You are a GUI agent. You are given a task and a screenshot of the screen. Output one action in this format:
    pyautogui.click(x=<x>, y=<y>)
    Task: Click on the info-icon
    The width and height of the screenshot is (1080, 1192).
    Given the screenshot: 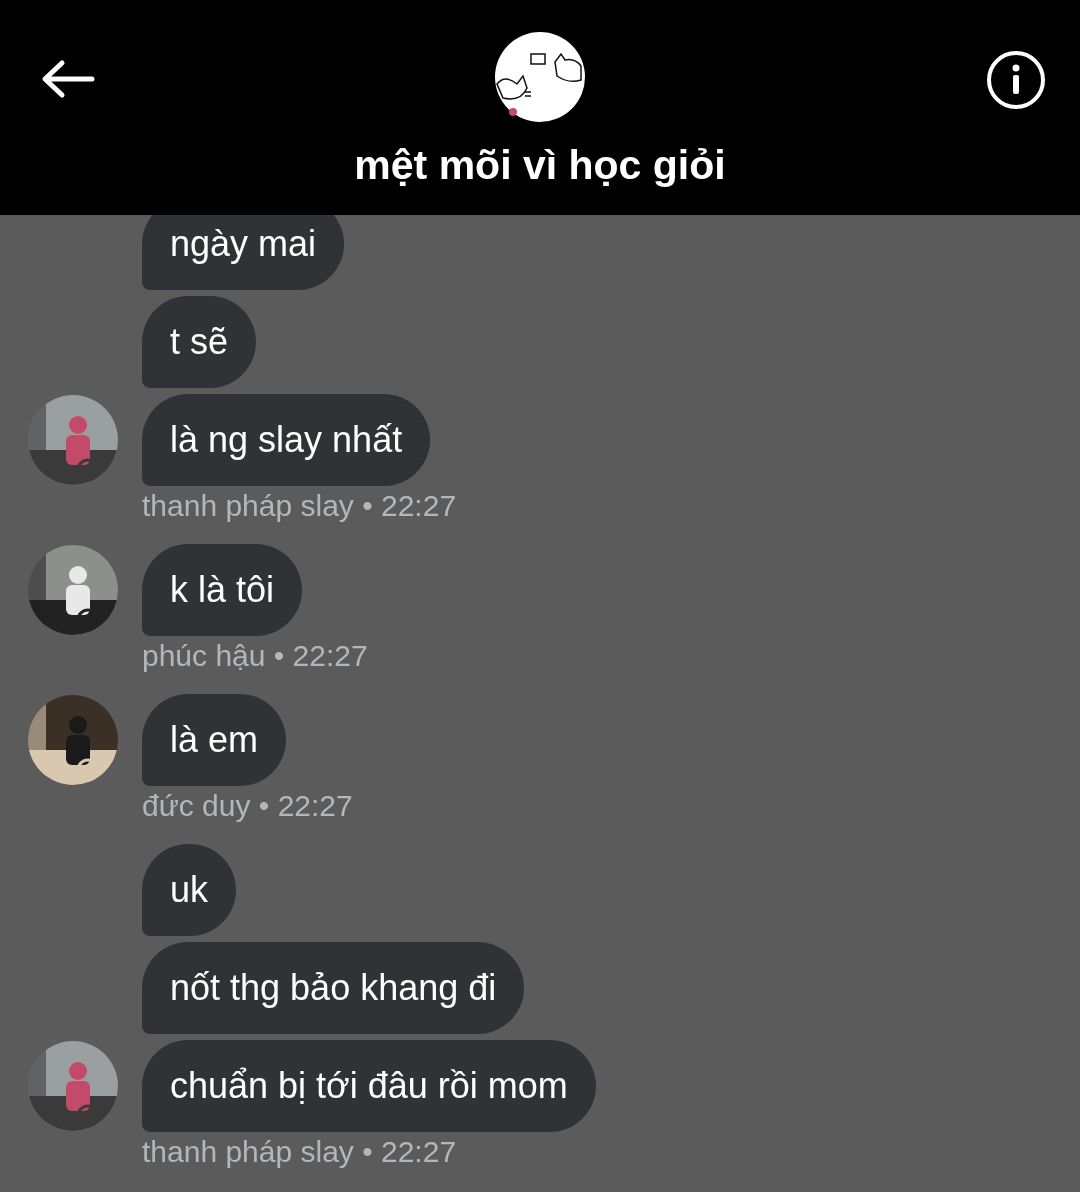 What is the action you would take?
    pyautogui.click(x=1016, y=80)
    